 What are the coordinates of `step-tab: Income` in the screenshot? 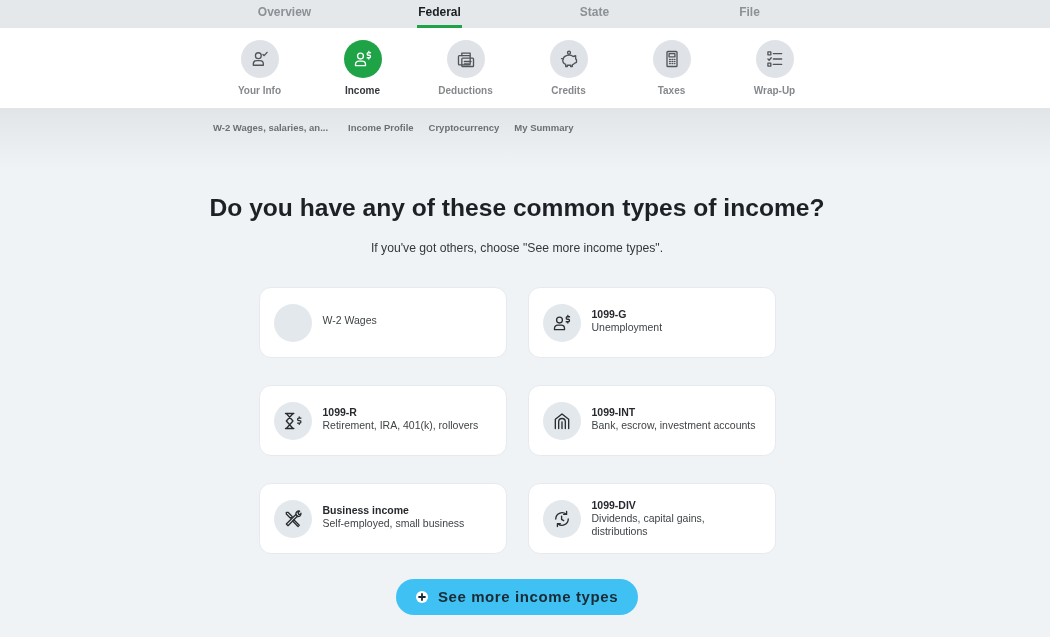 It's located at (362, 74).